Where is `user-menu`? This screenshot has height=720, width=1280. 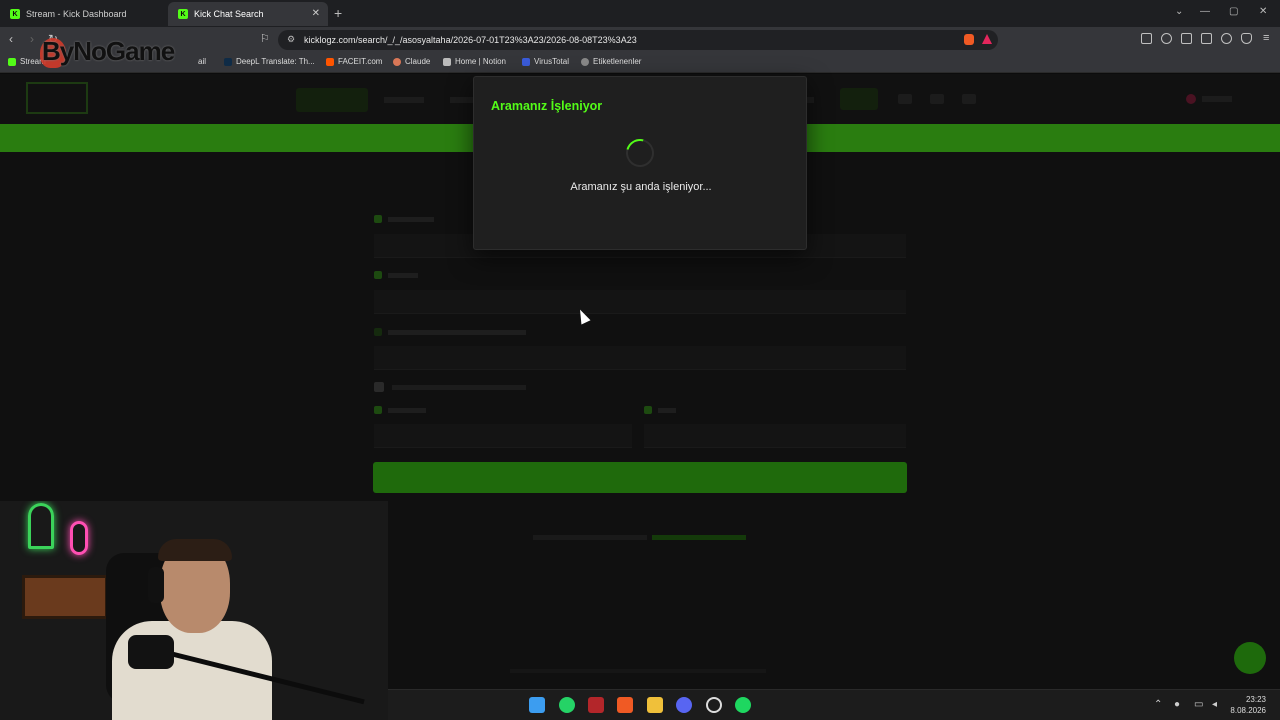
user-menu is located at coordinates (1218, 99).